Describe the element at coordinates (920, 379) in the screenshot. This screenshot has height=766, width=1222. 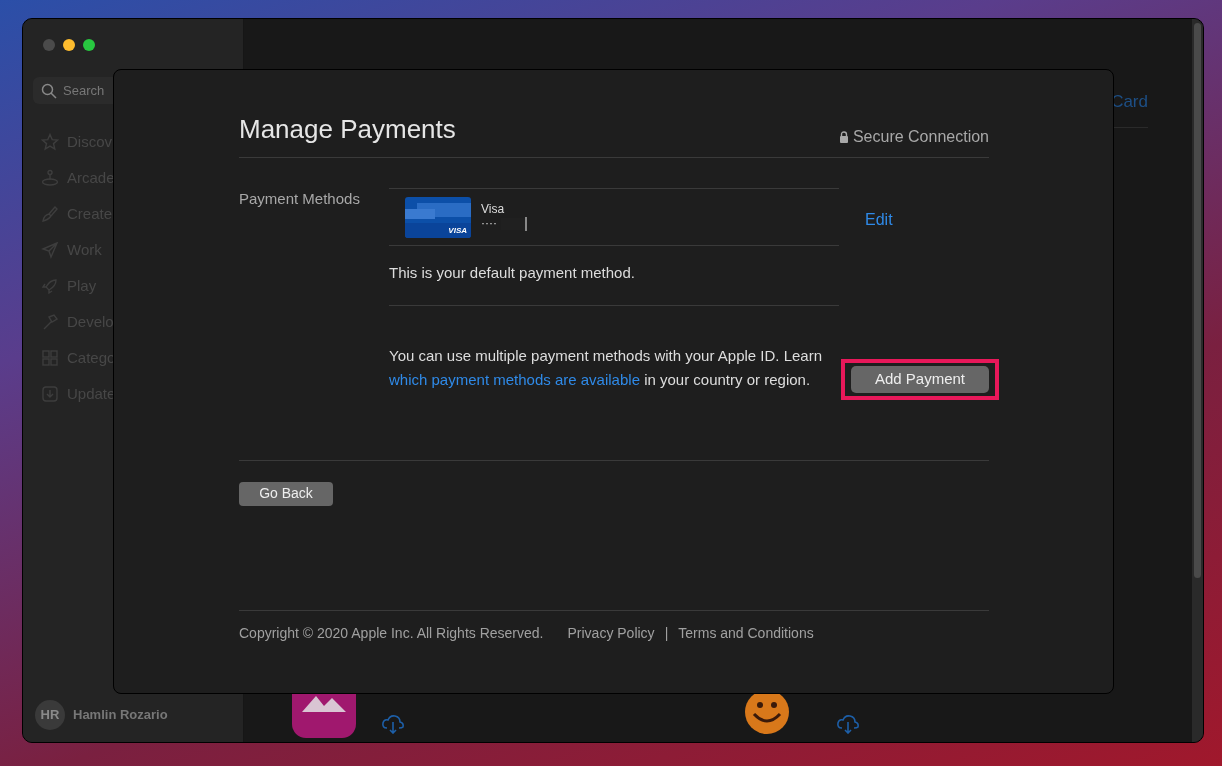
I see `add-payment-button: Add Payment` at that location.